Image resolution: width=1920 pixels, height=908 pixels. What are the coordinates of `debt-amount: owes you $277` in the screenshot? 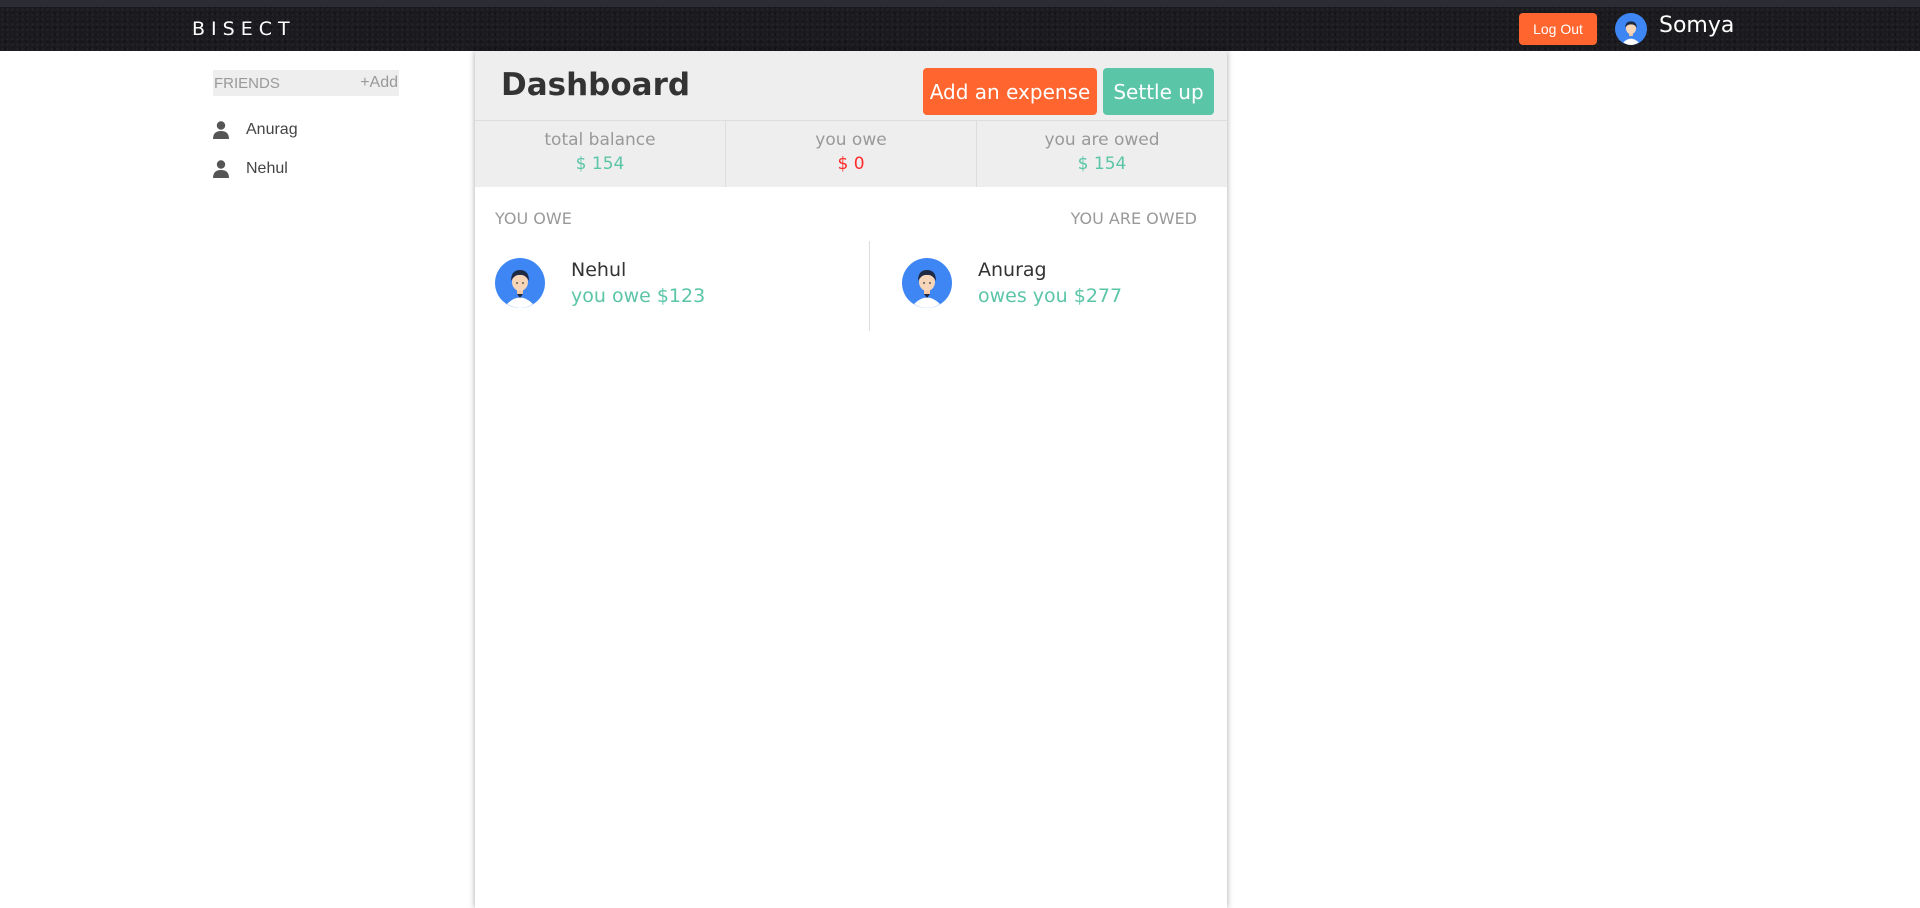 It's located at (1050, 296).